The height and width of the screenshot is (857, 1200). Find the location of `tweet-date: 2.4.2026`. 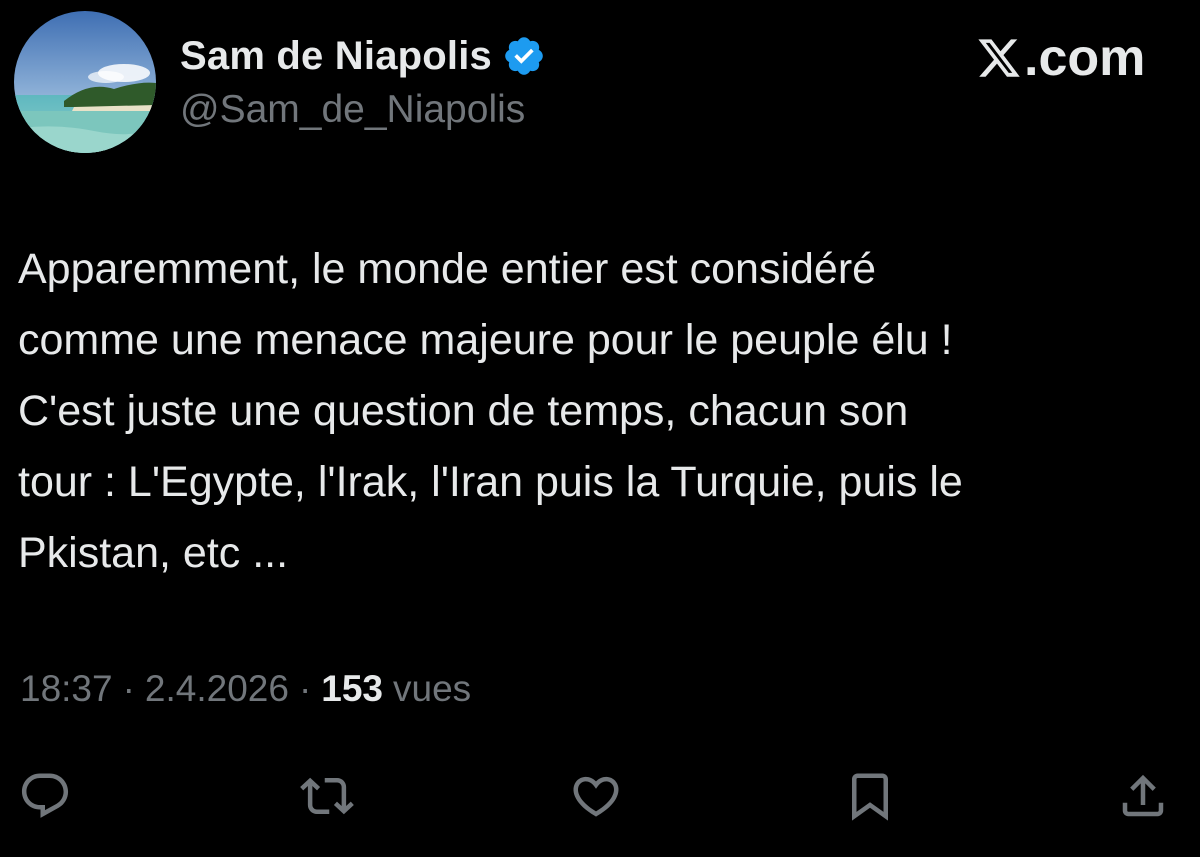

tweet-date: 2.4.2026 is located at coordinates (217, 689).